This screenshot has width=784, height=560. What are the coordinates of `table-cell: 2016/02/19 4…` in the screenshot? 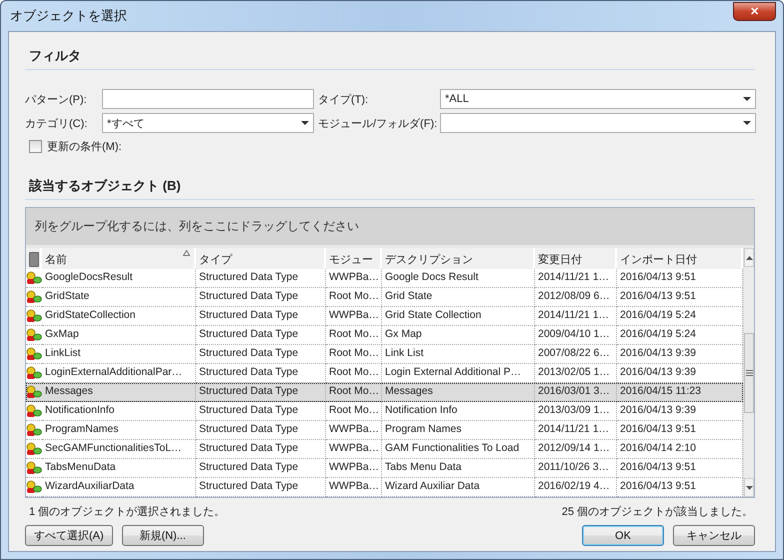 It's located at (576, 487).